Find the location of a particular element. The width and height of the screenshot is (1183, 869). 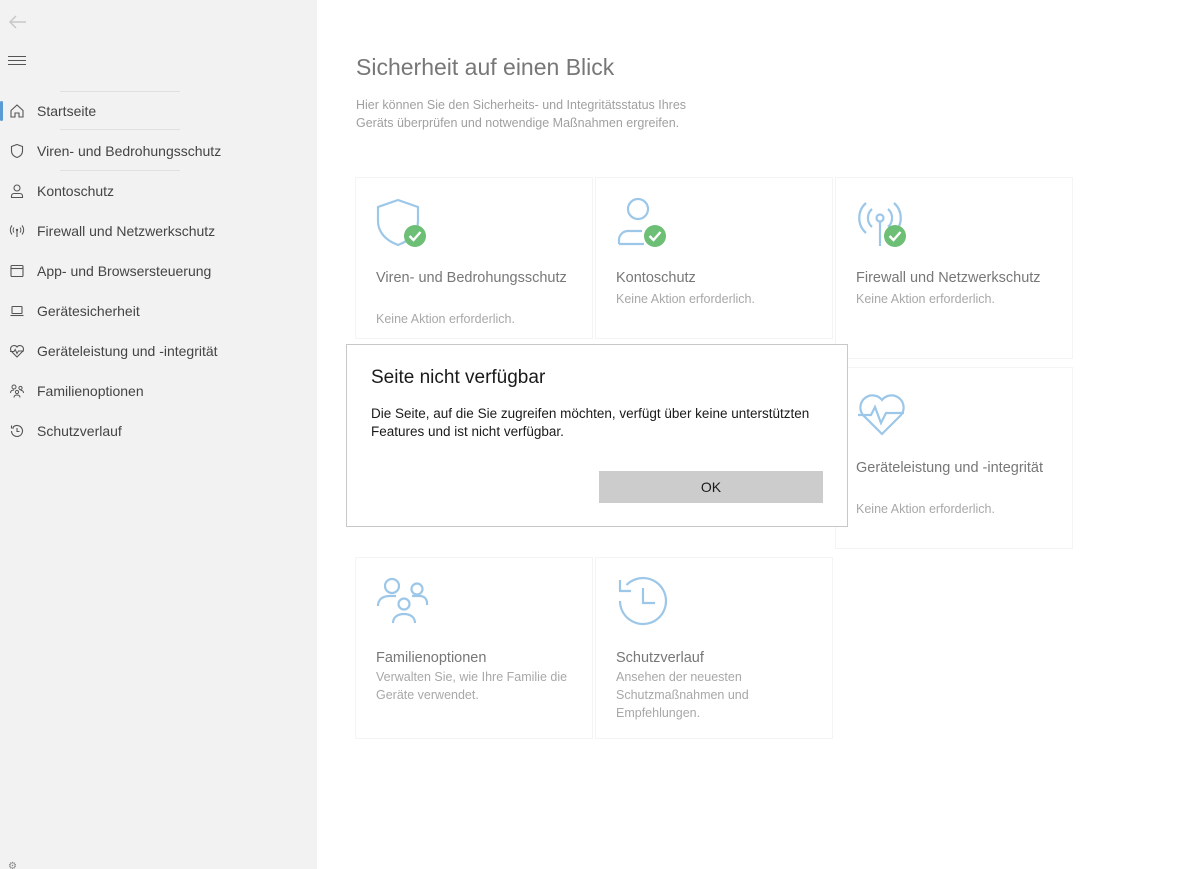

sidebar-item-virenschutz: Viren- und Bedrohungsschutz is located at coordinates (158, 151).